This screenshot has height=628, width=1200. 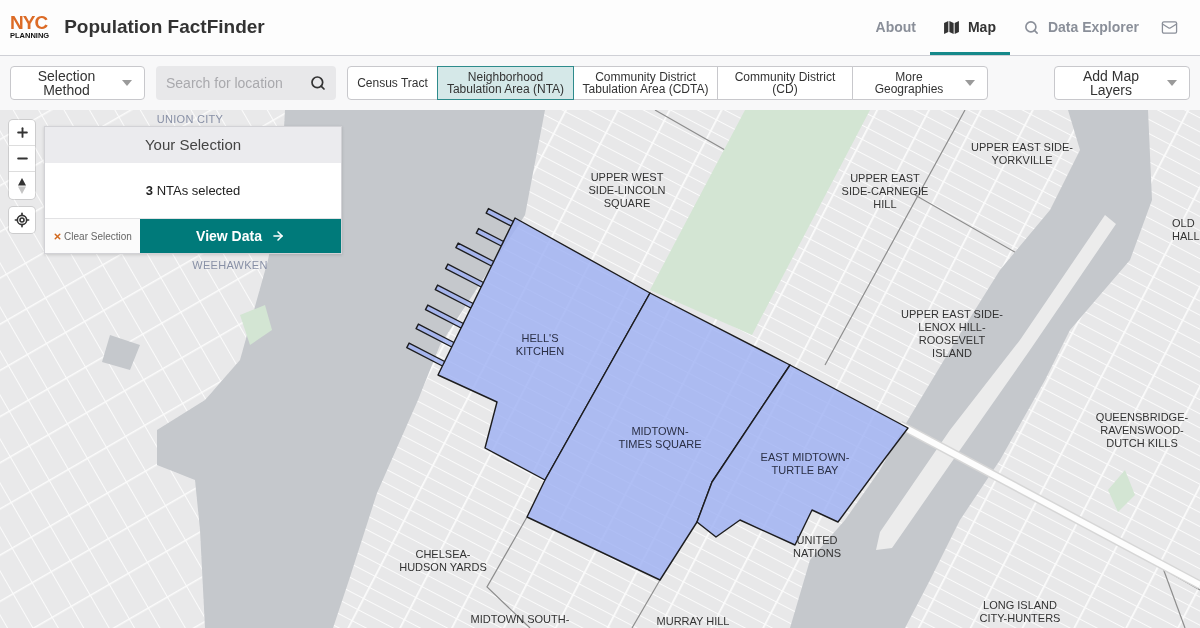 I want to click on selection-method-dropdown: Selection Method, so click(x=77, y=83).